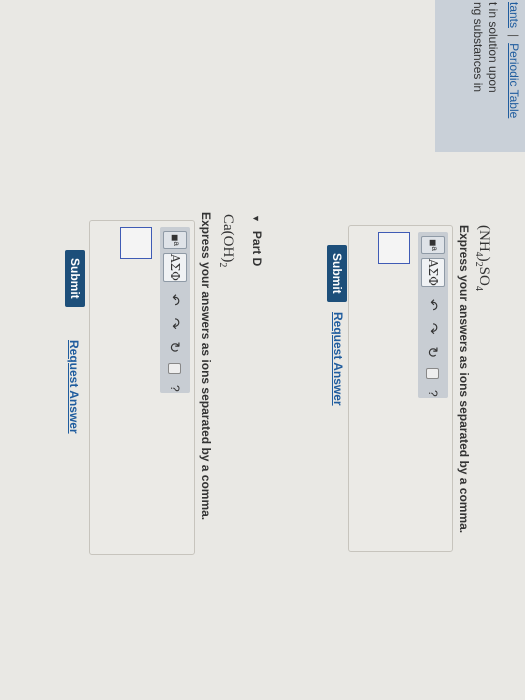 The width and height of the screenshot is (525, 700). I want to click on part-d-formula-text: Ca(OH)2, so click(226, 241).